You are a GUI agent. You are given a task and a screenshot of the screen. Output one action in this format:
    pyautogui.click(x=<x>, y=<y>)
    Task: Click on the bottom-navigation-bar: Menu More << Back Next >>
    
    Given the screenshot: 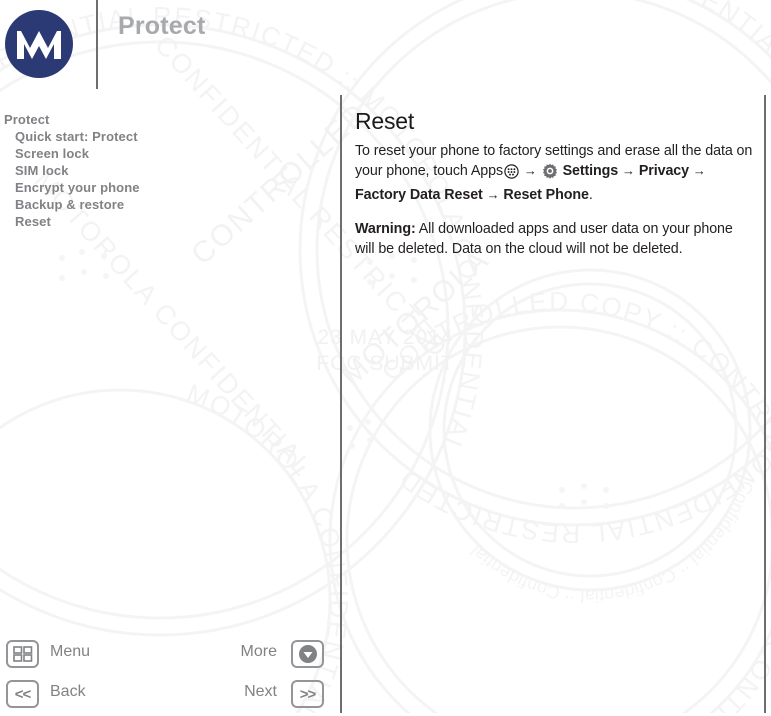 What is the action you would take?
    pyautogui.click(x=170, y=675)
    